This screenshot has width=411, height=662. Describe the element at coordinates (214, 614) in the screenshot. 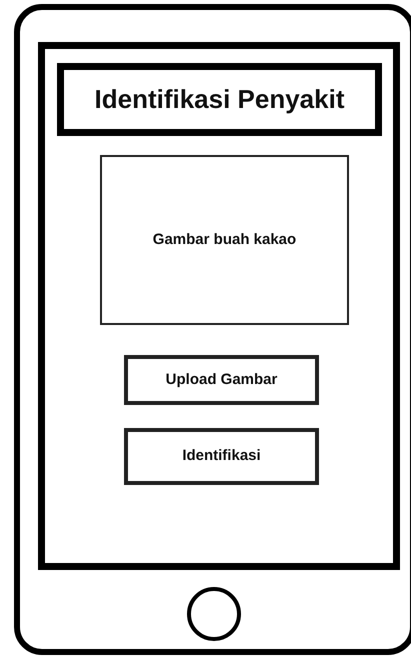

I see `home-button` at that location.